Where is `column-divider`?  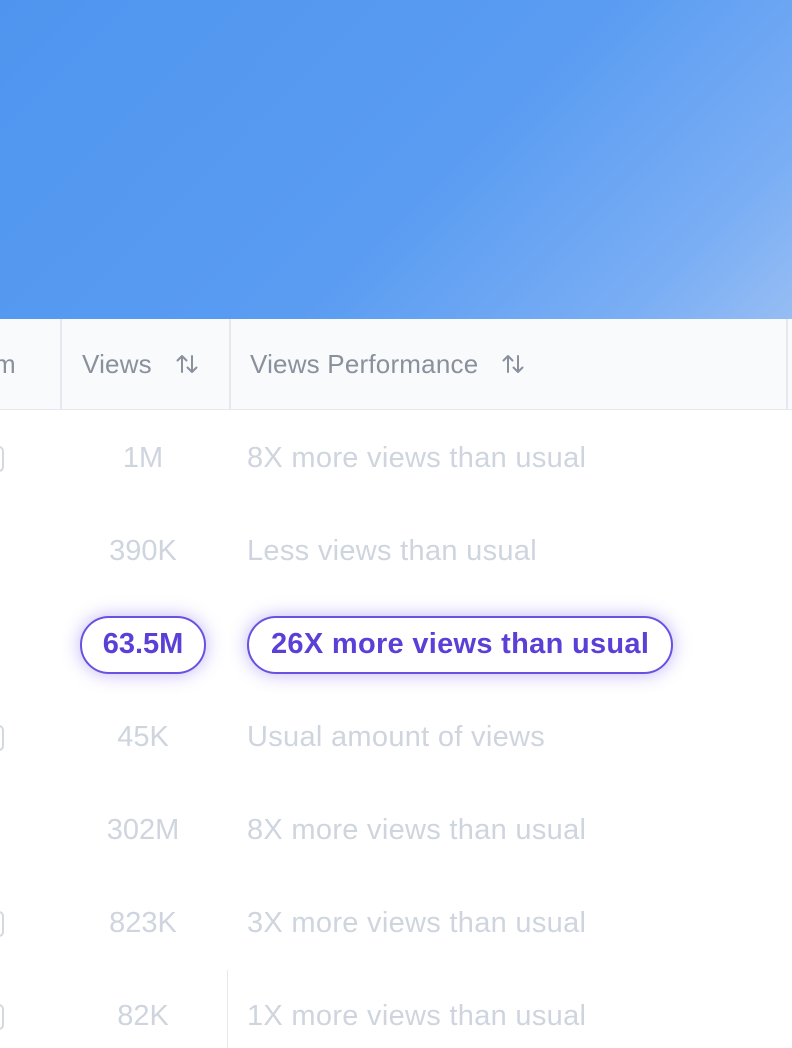
column-divider is located at coordinates (227, 1009).